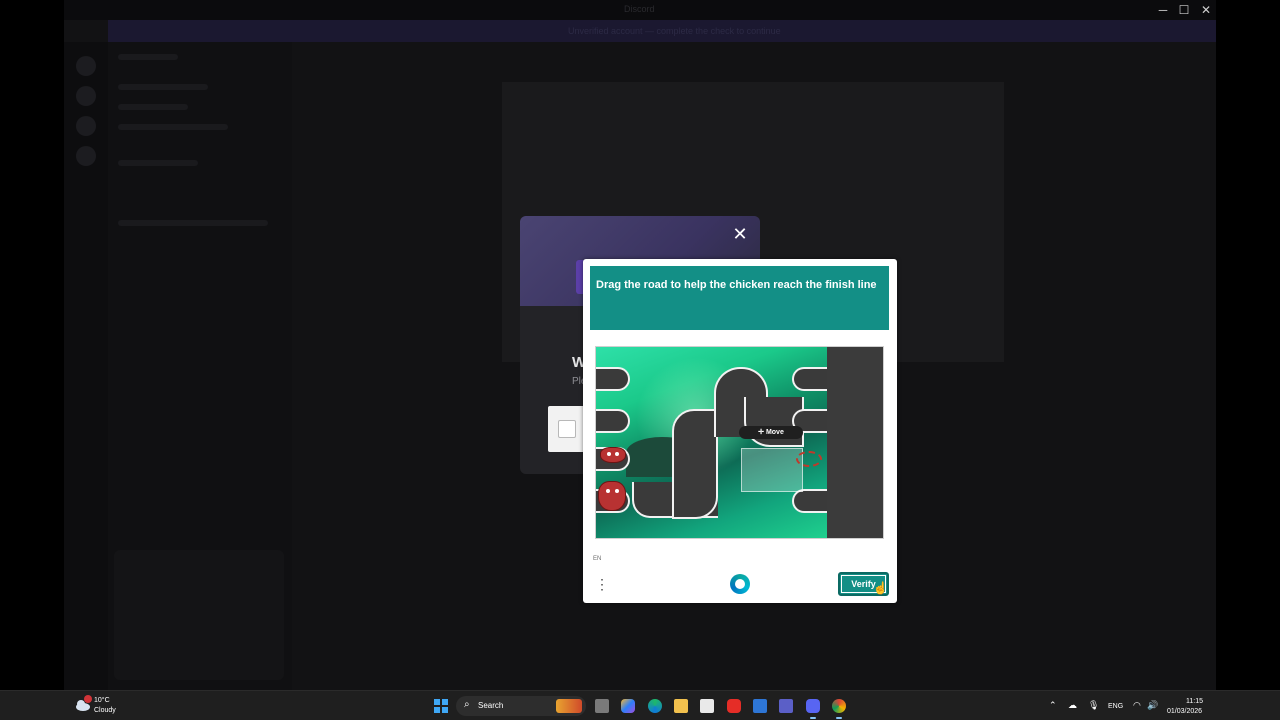  Describe the element at coordinates (467, 704) in the screenshot. I see `search-icon: ⌕` at that location.